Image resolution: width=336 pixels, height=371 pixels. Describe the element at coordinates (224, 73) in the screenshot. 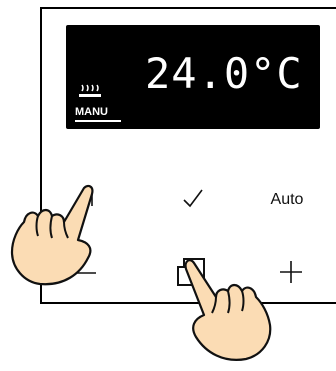

I see `temperature-readout: 24.0°C` at that location.